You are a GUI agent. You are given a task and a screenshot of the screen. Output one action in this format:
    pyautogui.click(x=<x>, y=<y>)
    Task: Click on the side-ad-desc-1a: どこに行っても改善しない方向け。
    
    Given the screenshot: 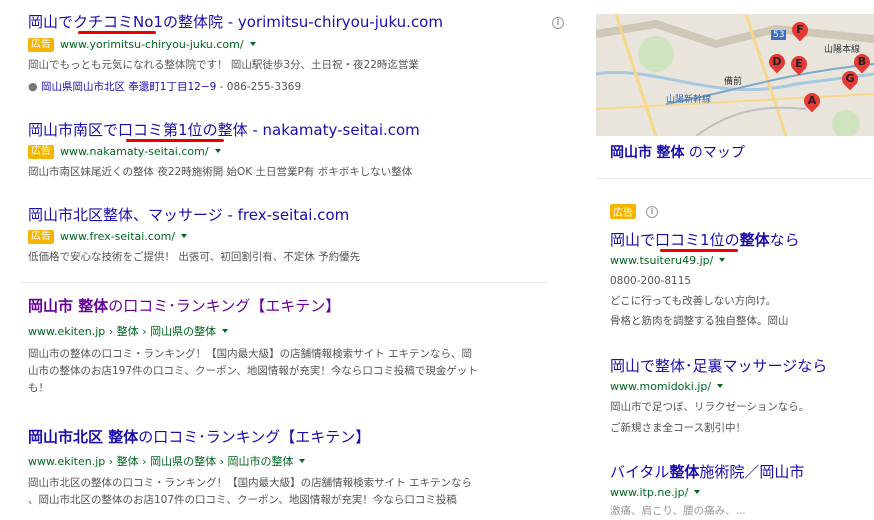 What is the action you would take?
    pyautogui.click(x=693, y=301)
    